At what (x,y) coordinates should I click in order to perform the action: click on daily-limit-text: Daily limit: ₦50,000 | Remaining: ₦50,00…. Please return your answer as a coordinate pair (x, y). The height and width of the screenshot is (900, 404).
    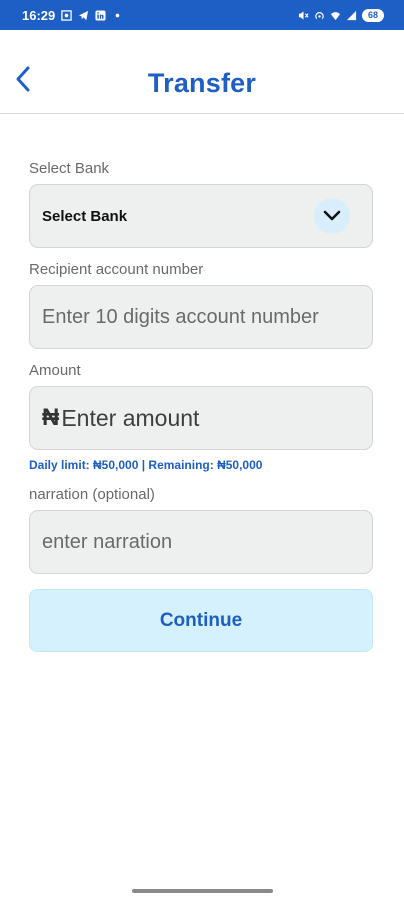
    Looking at the image, I should click on (146, 465).